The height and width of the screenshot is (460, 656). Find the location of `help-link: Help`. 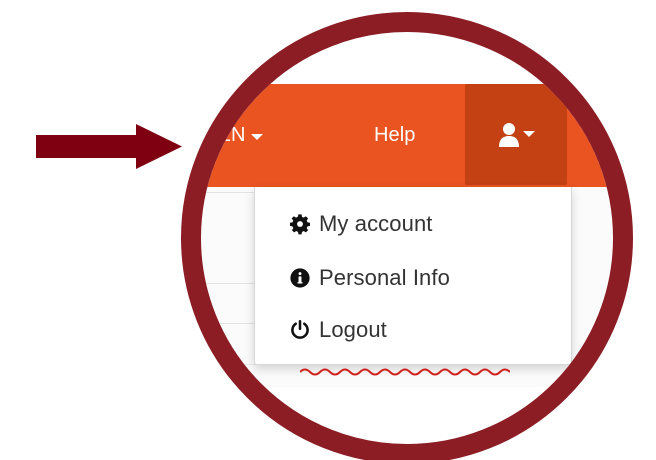

help-link: Help is located at coordinates (404, 135).